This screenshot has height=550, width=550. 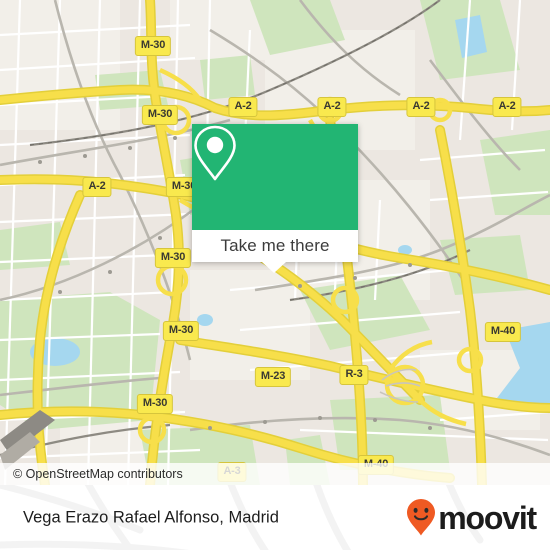 What do you see at coordinates (487, 517) in the screenshot?
I see `moovit-wordmark: moovit` at bounding box center [487, 517].